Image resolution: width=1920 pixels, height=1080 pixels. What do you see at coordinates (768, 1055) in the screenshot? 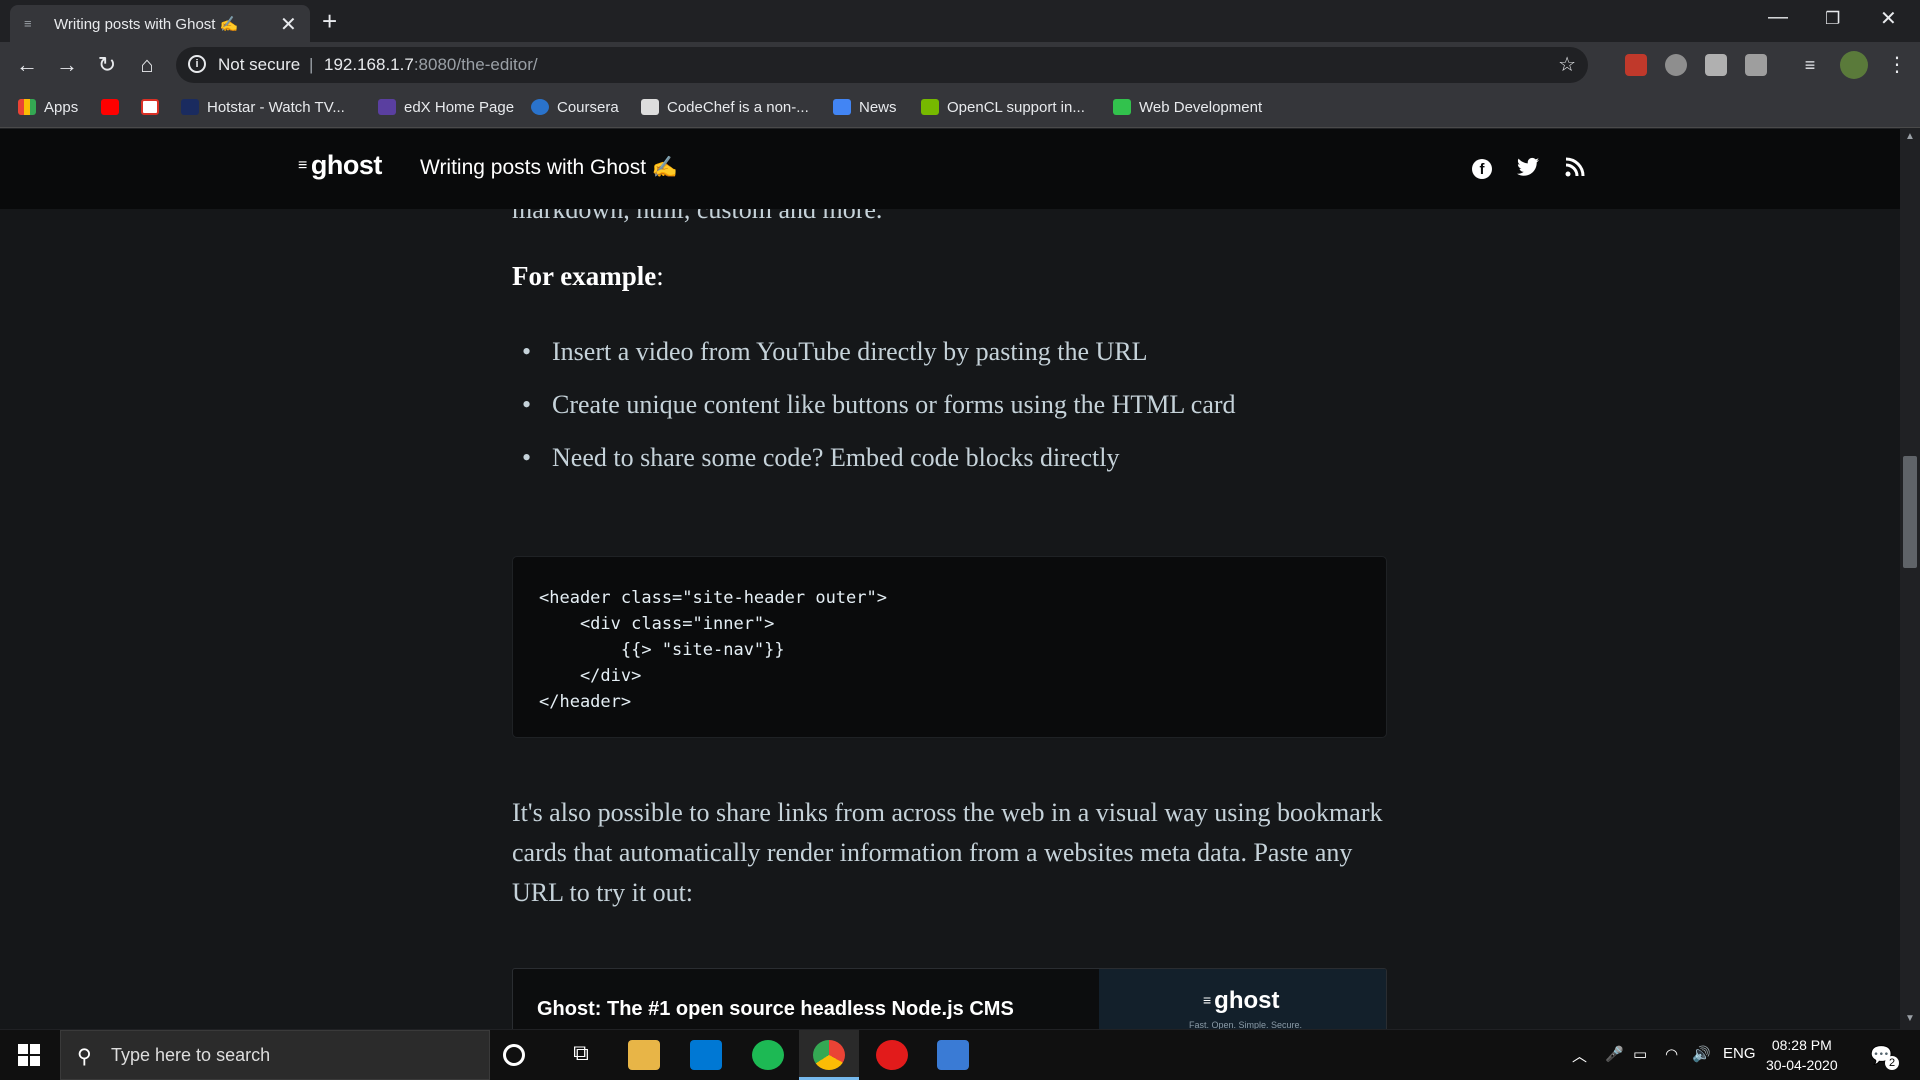
I see `spotify-icon` at bounding box center [768, 1055].